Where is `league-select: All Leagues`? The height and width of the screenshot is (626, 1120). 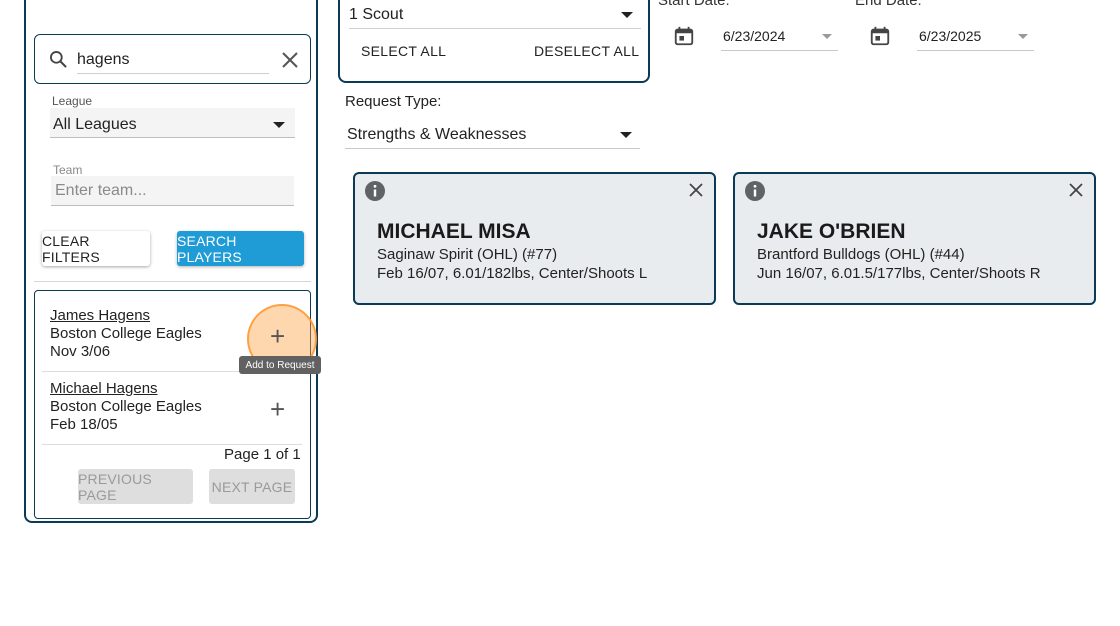
league-select: All Leagues is located at coordinates (172, 123).